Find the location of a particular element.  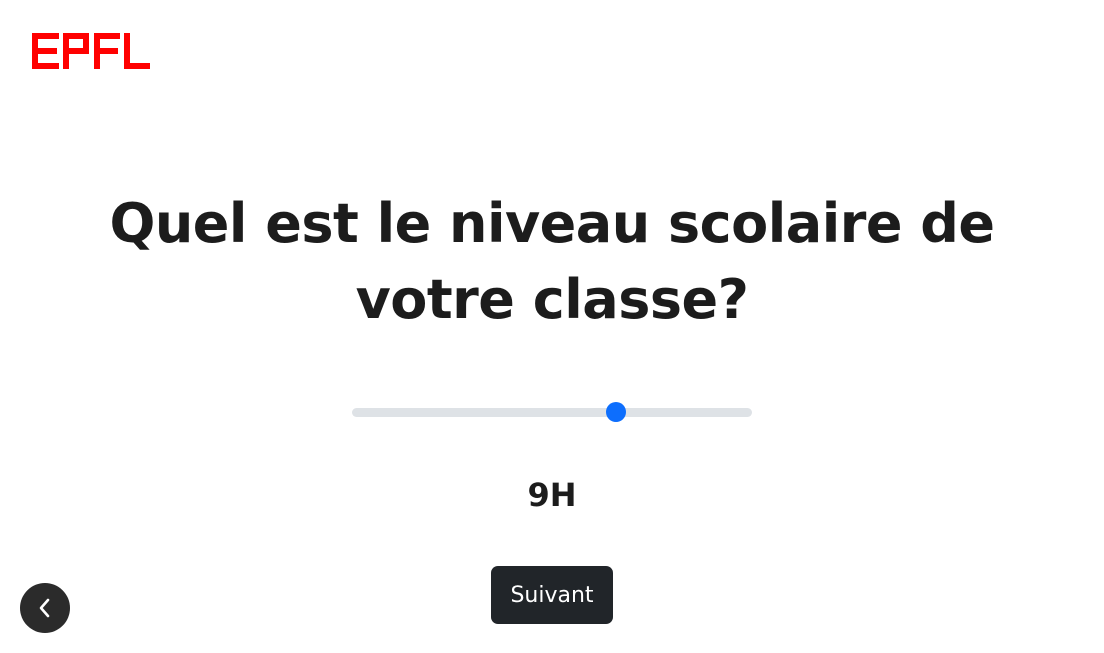

slider-track is located at coordinates (552, 412).